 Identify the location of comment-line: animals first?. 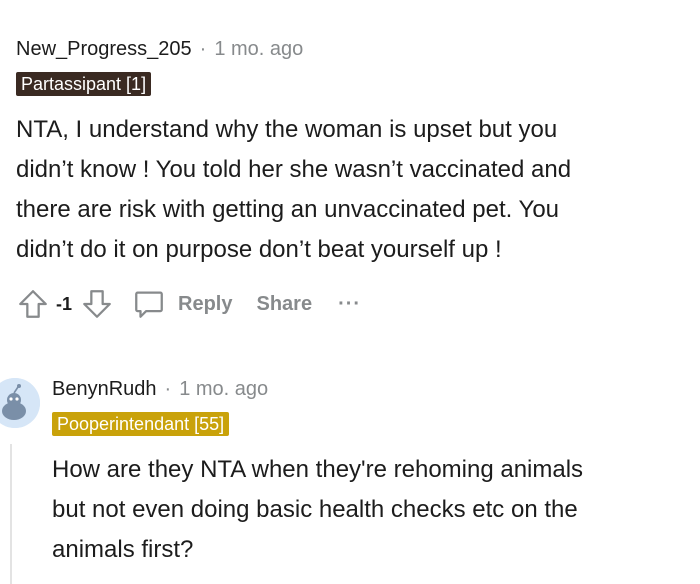
(123, 549).